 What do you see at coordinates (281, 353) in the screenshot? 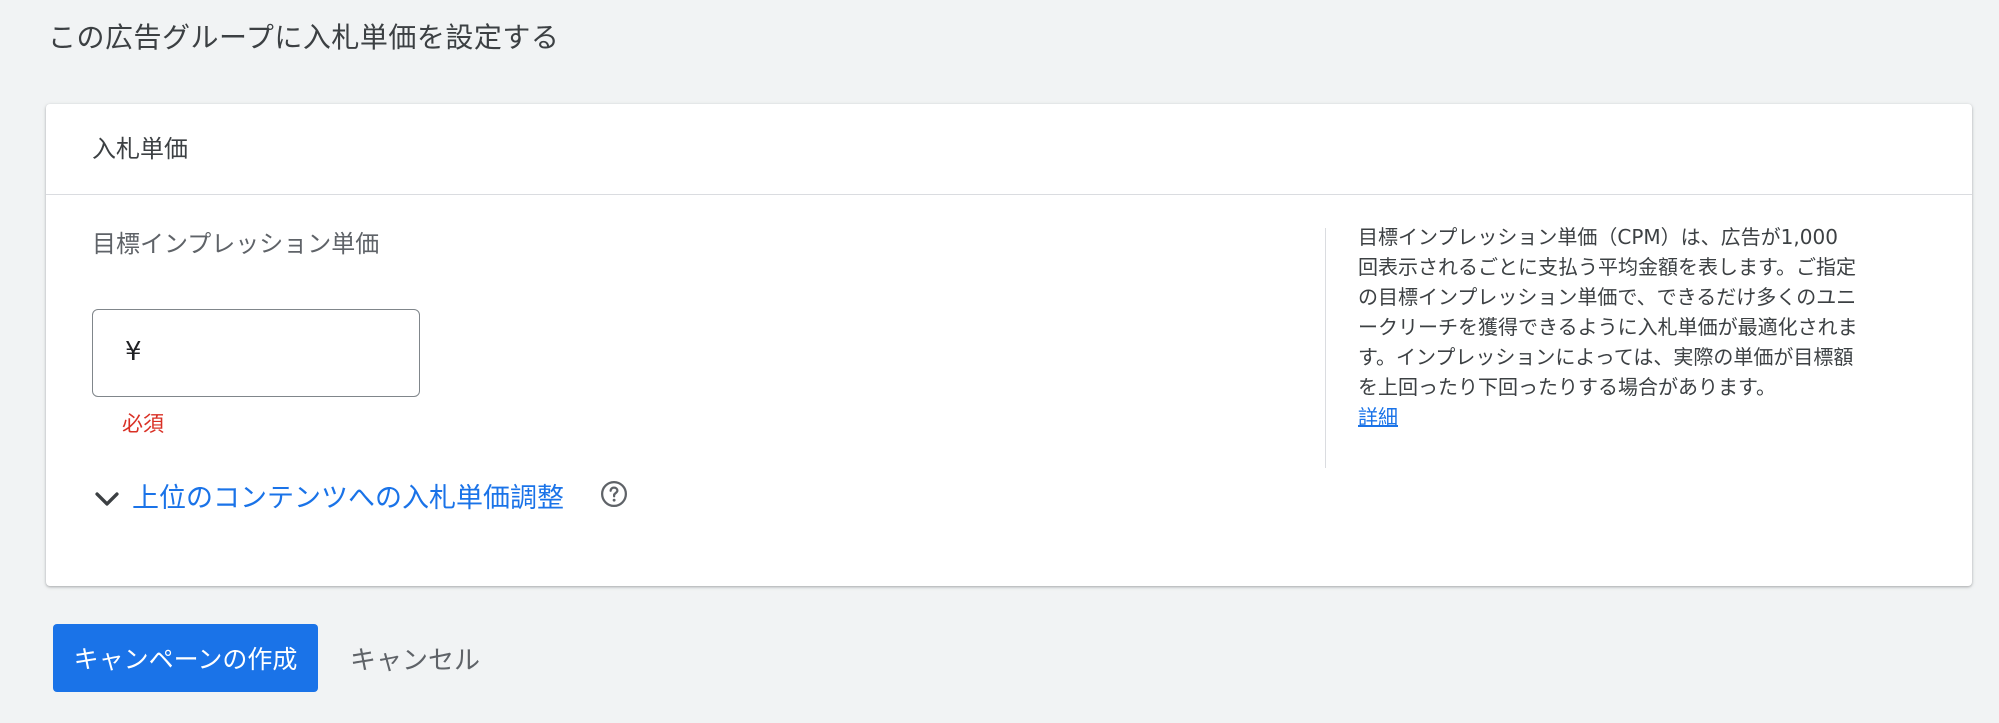
I see `target-cpm-input` at bounding box center [281, 353].